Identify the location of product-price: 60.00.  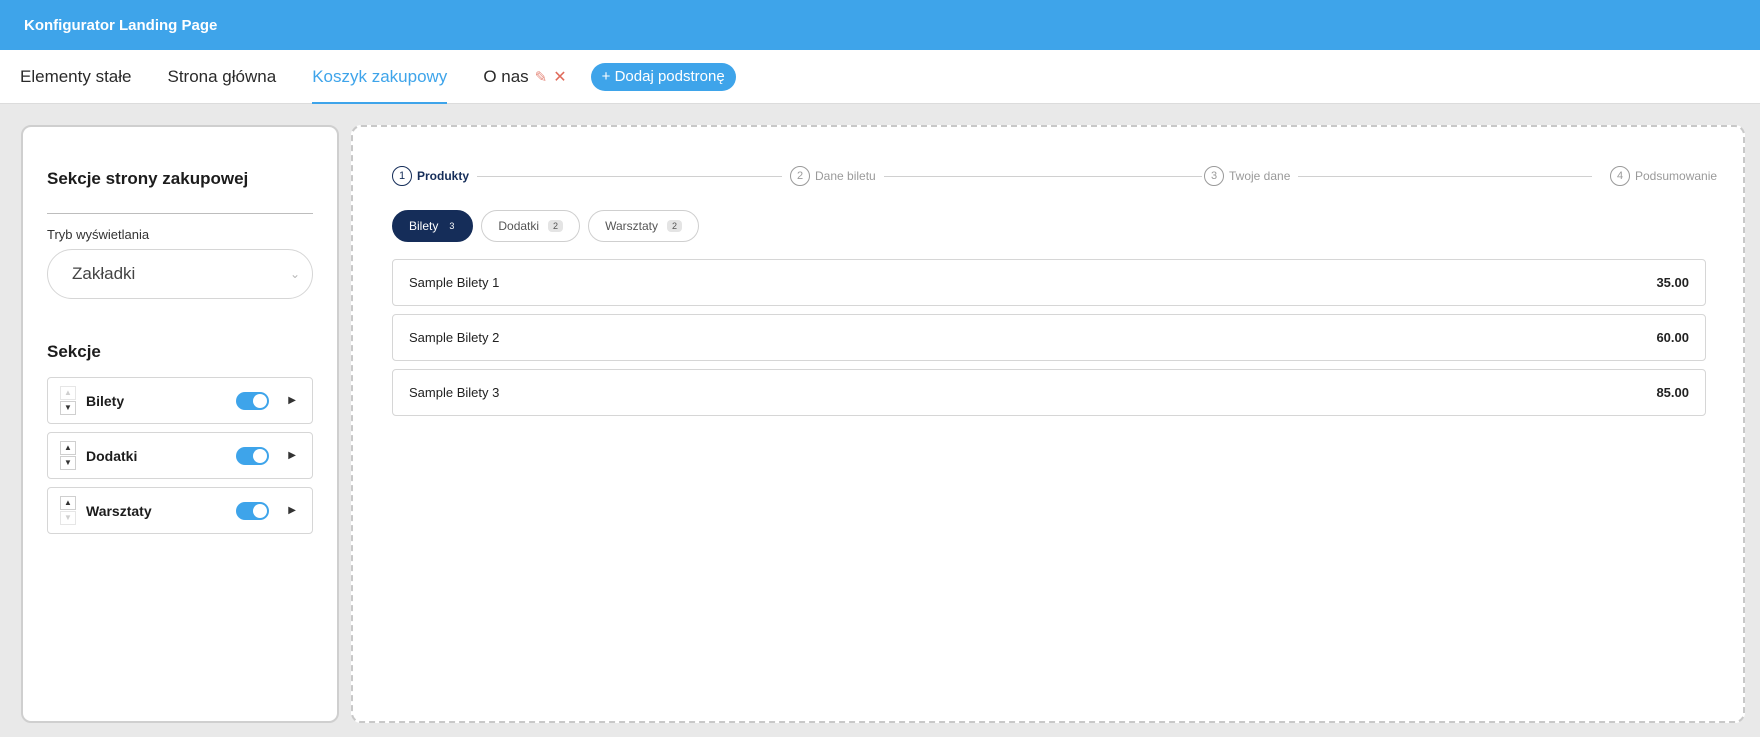
(1672, 337).